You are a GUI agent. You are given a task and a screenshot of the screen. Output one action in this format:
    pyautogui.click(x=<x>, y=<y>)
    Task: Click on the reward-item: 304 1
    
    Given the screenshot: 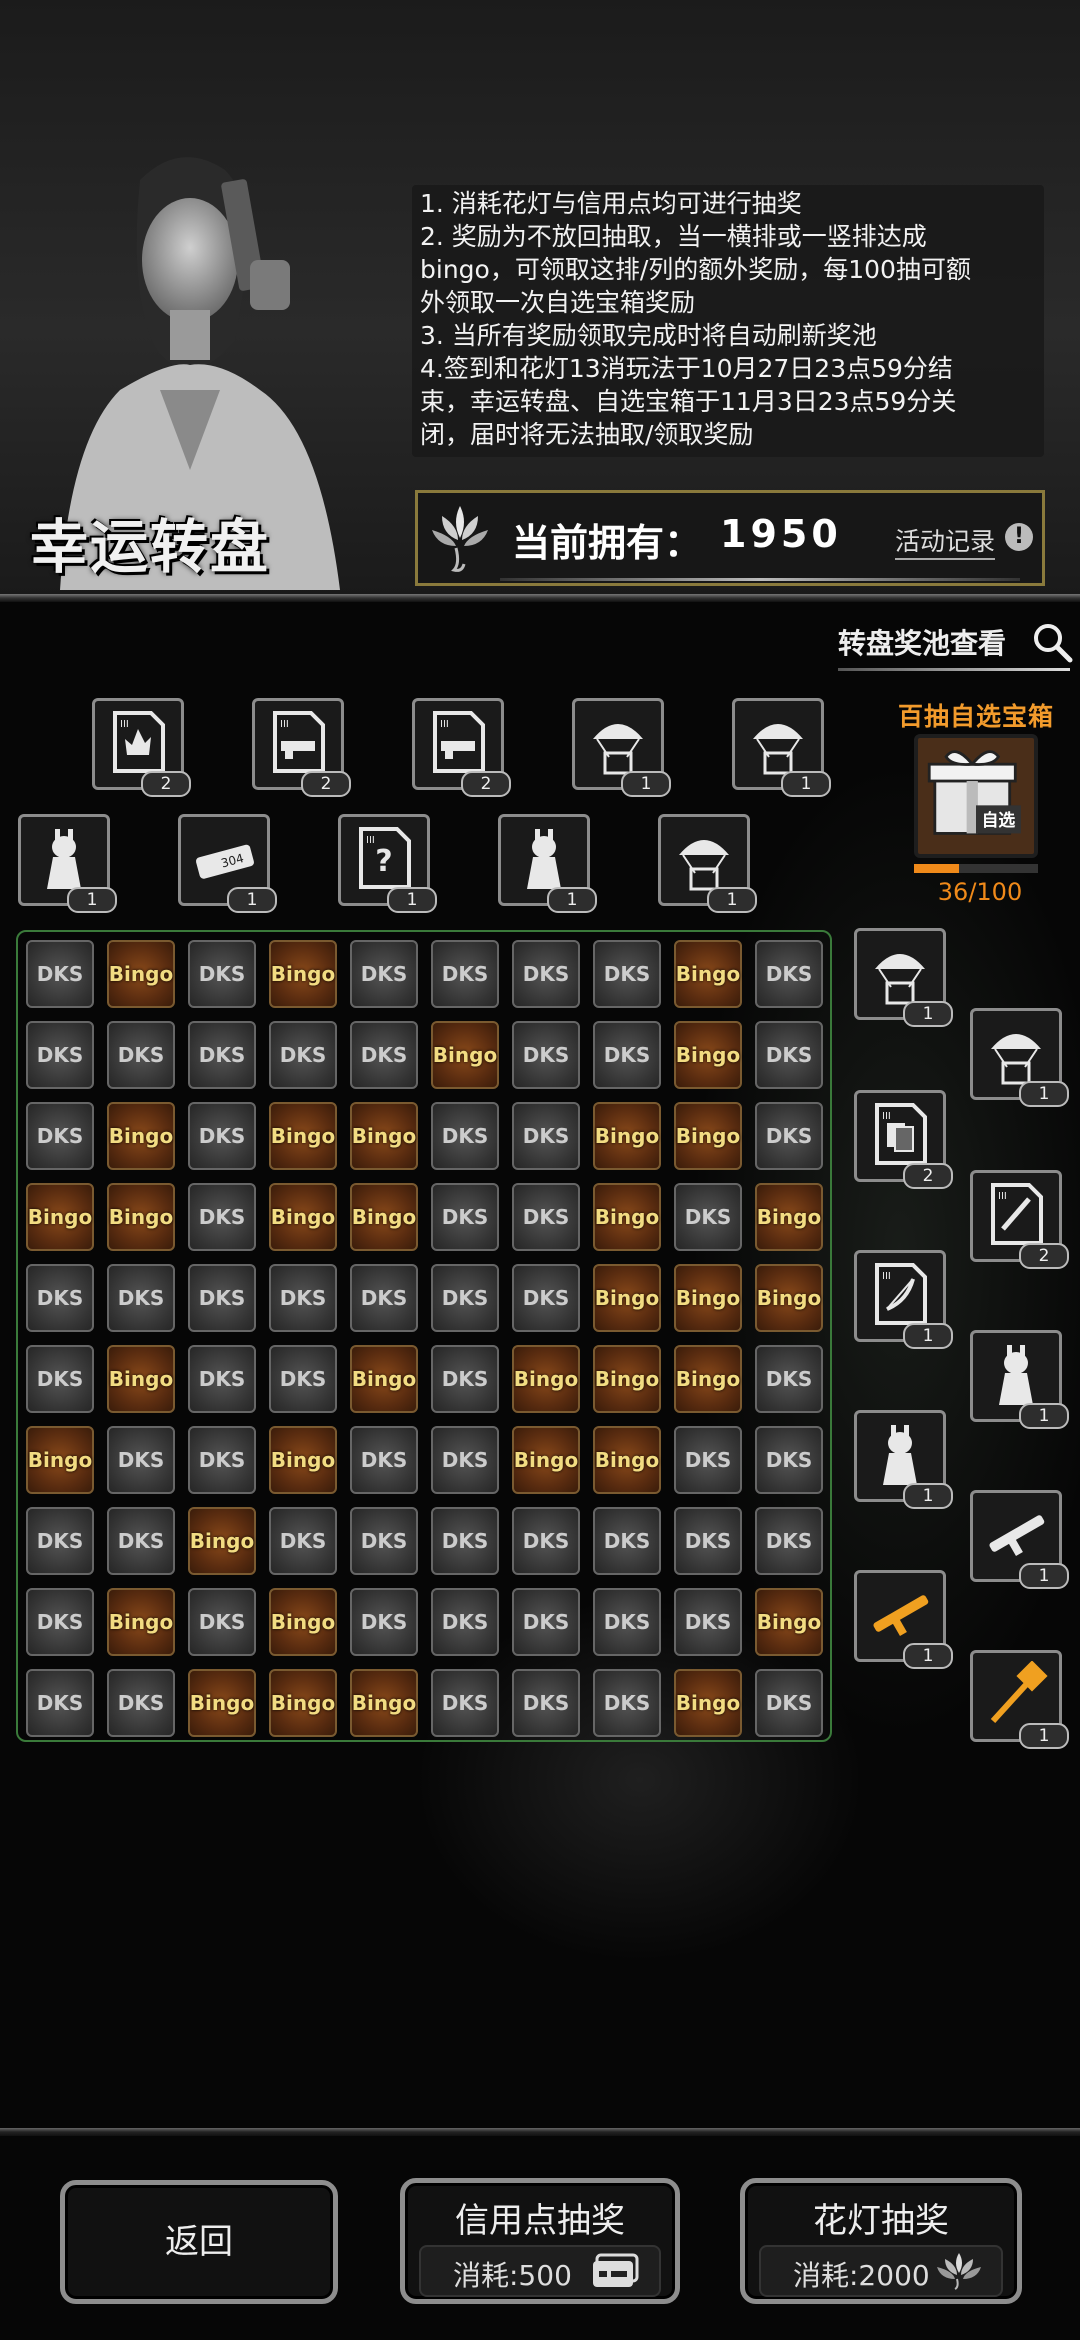 What is the action you would take?
    pyautogui.click(x=227, y=863)
    